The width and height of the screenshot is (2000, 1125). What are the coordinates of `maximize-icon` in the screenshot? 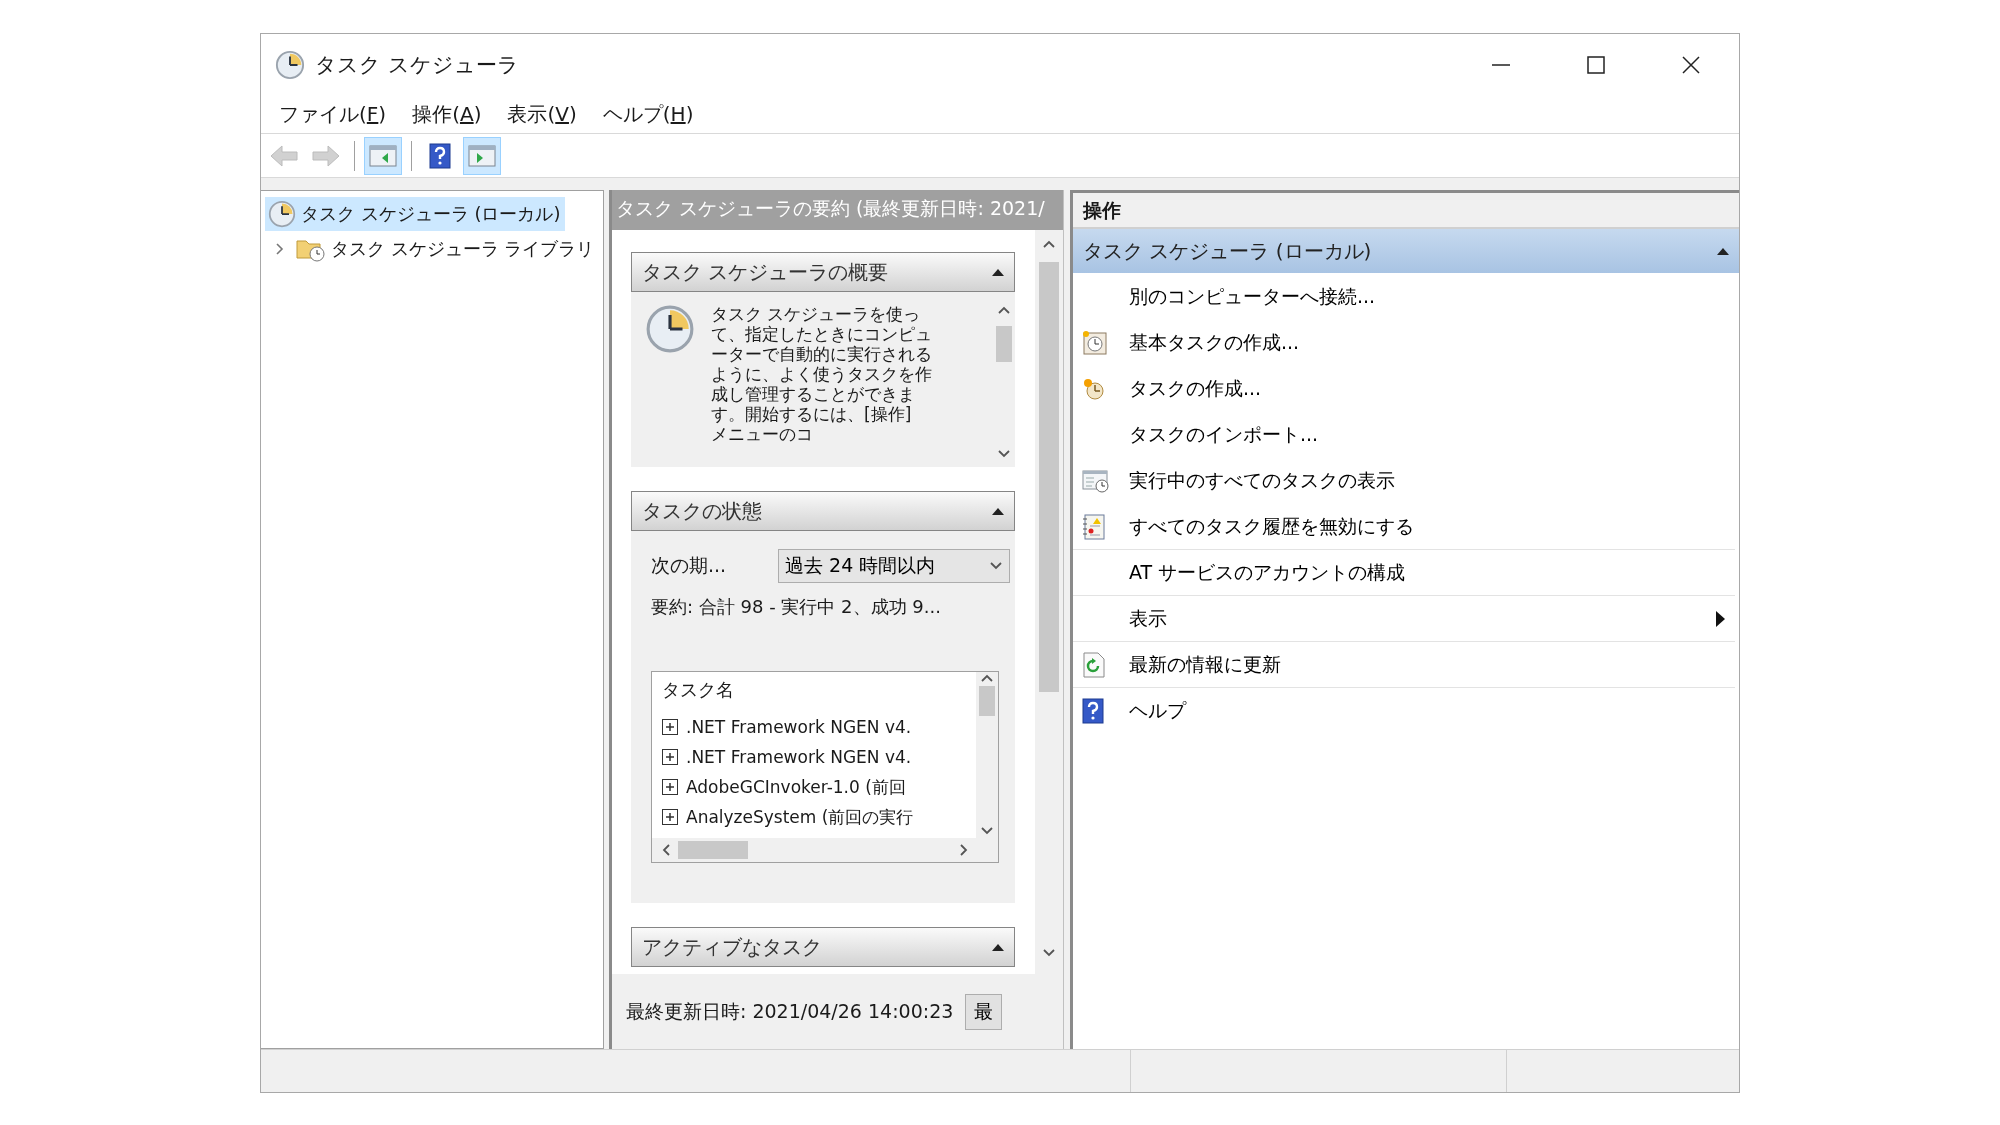 It's located at (1595, 65).